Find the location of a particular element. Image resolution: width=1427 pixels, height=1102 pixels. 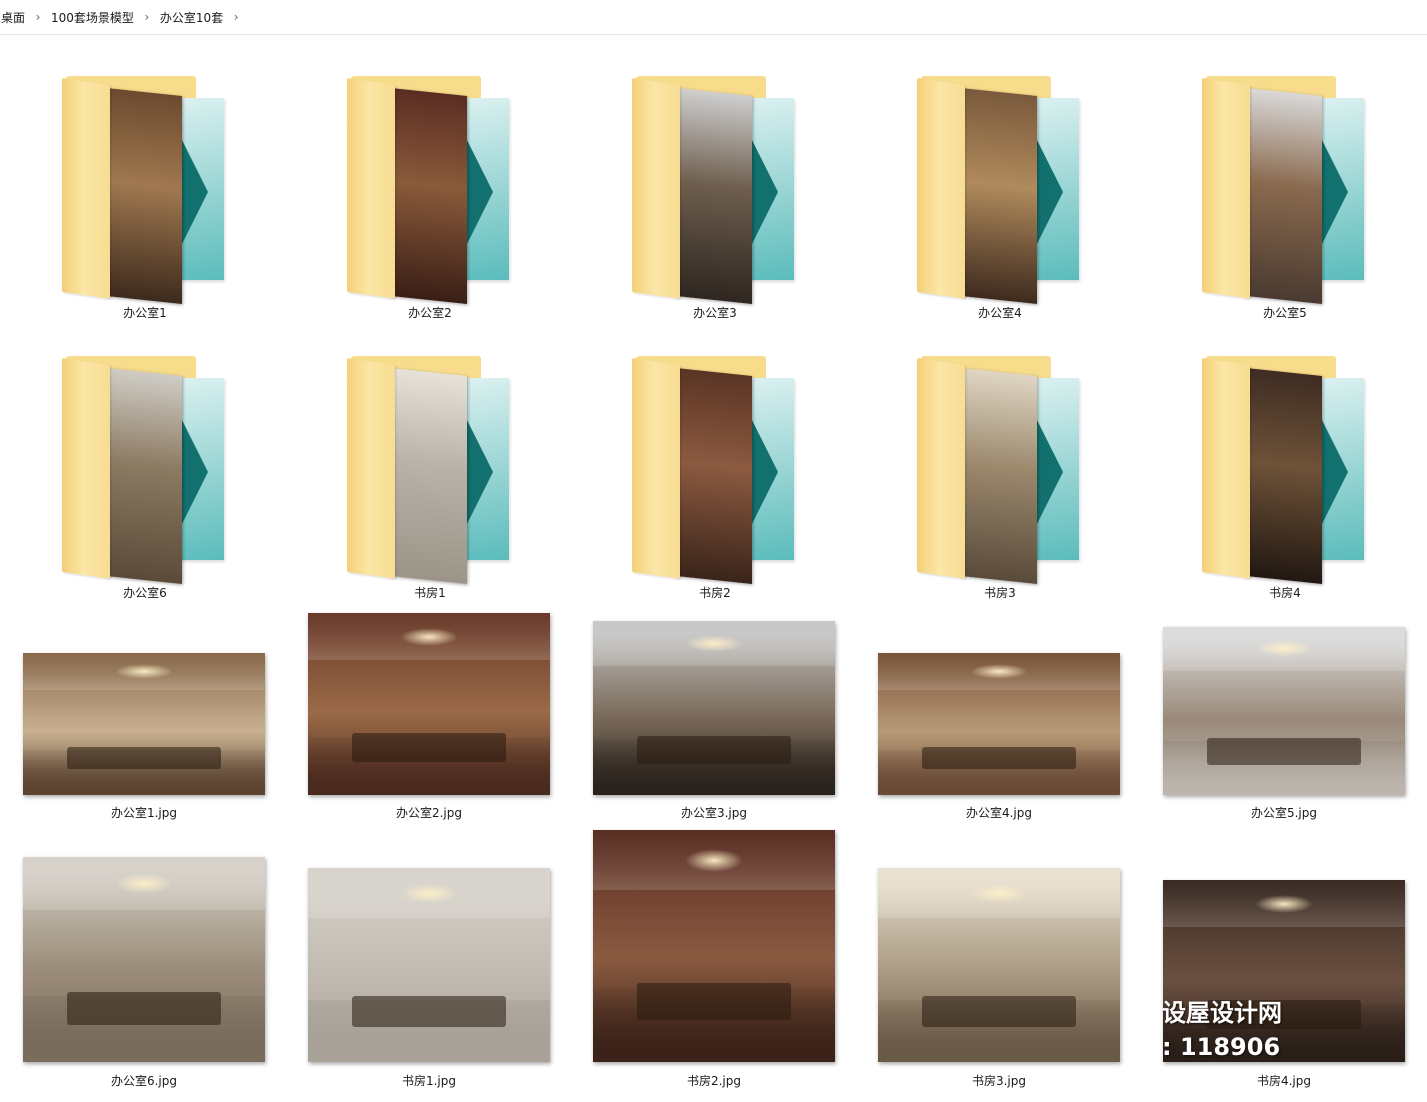

folder-item: 办公室4 is located at coordinates (1000, 195).